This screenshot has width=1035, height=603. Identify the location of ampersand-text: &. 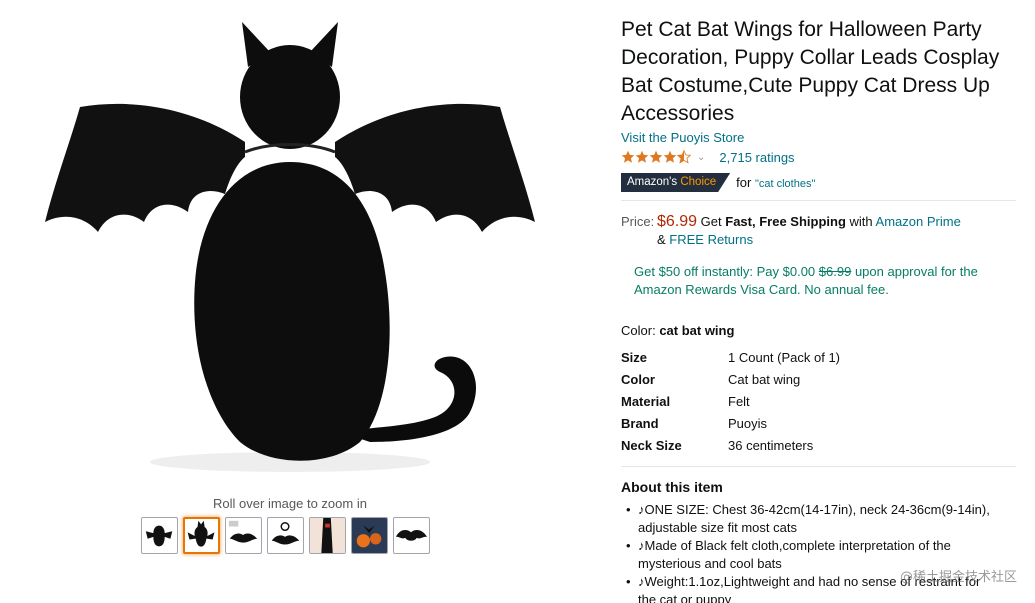
(661, 239).